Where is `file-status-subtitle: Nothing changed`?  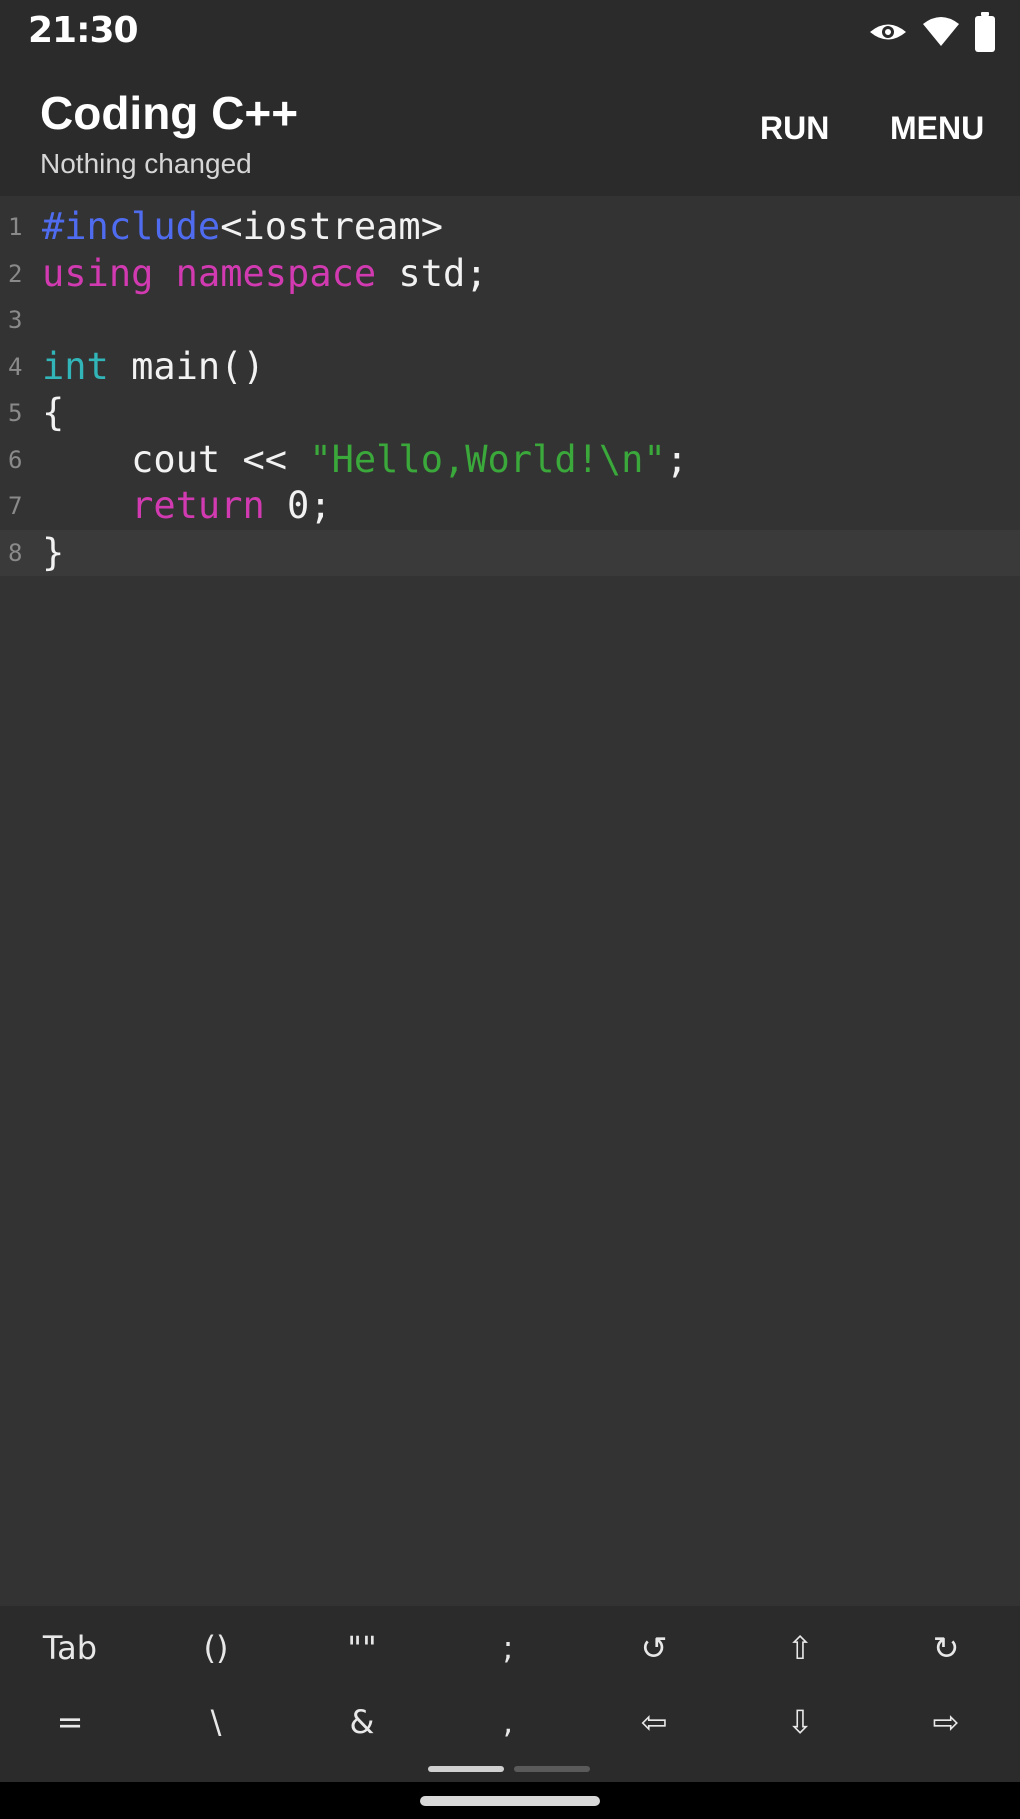
file-status-subtitle: Nothing changed is located at coordinates (146, 163).